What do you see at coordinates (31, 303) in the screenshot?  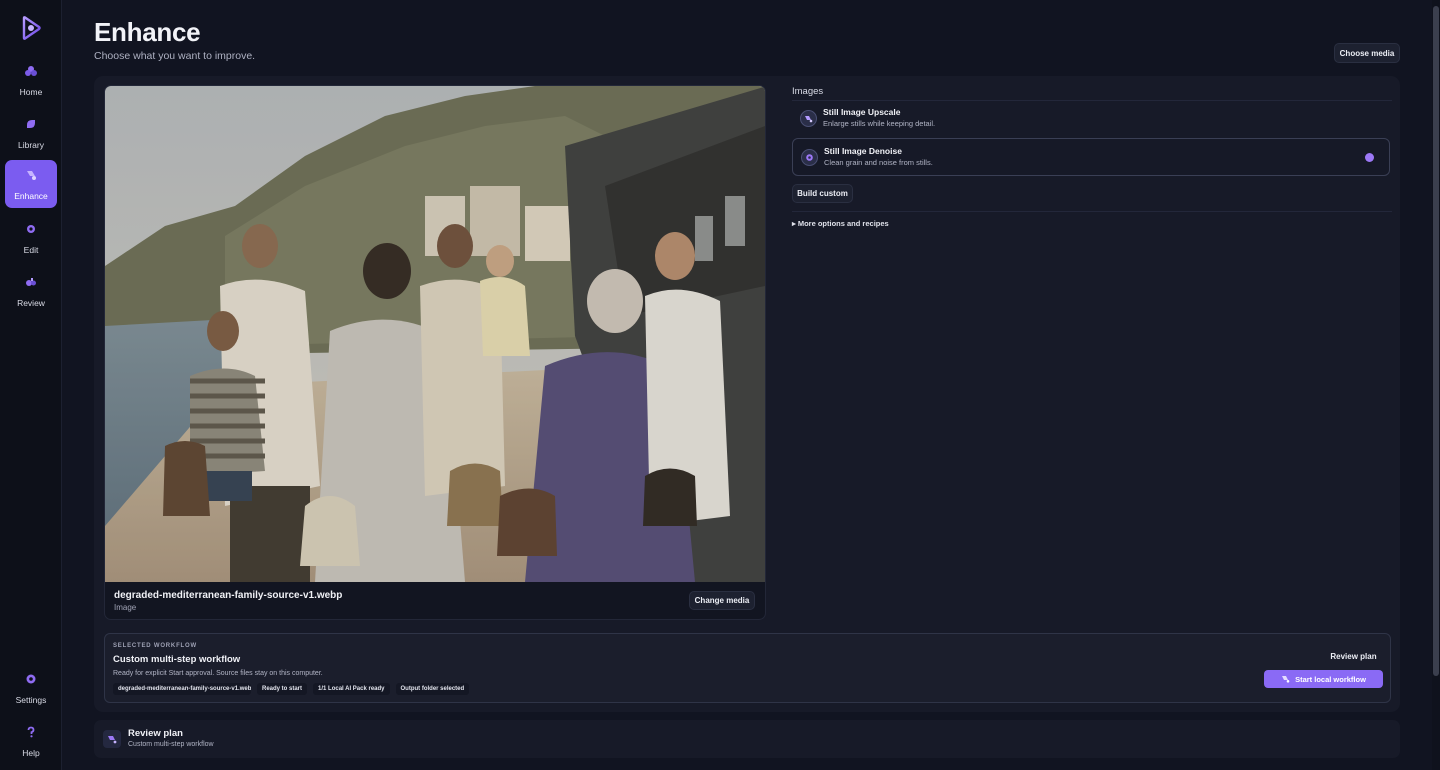 I see `sidebar-item-label: Review` at bounding box center [31, 303].